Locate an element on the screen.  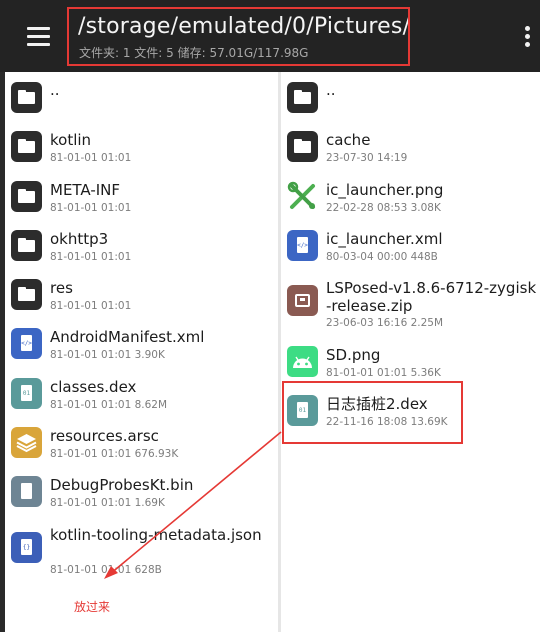
file-meta: 23-06-03 16:16 2.25M is located at coordinates (385, 323).